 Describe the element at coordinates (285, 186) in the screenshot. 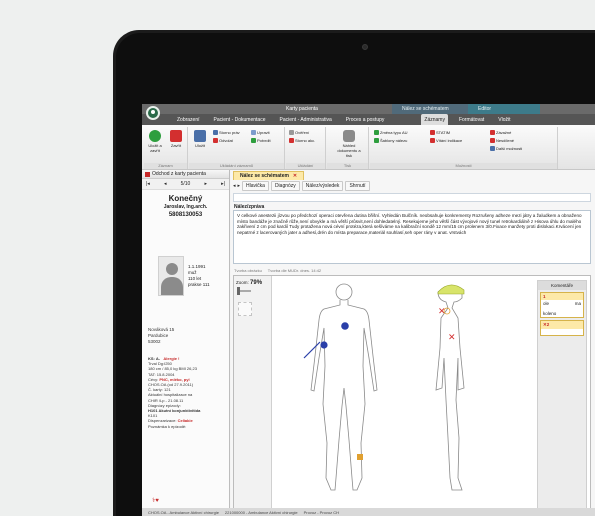

I see `diagnoses-button: Diagnózy` at that location.